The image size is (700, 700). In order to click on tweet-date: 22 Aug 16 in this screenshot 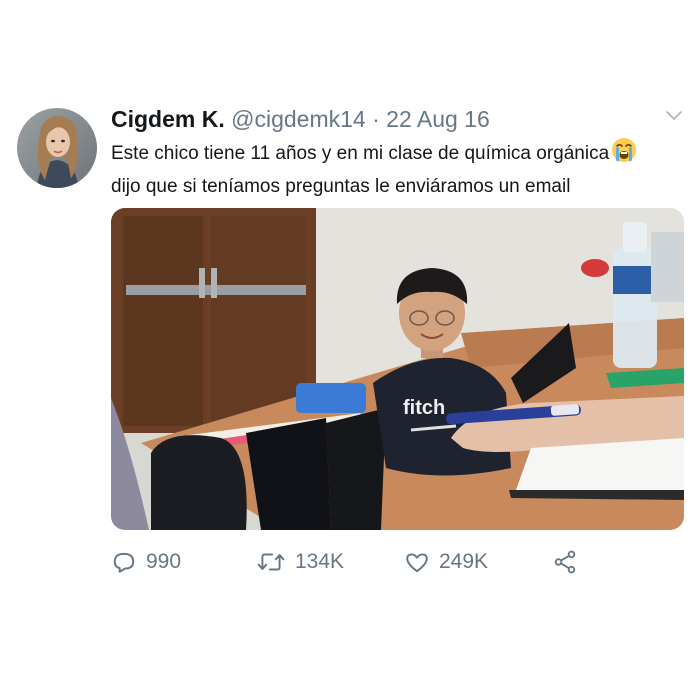, I will do `click(438, 119)`.